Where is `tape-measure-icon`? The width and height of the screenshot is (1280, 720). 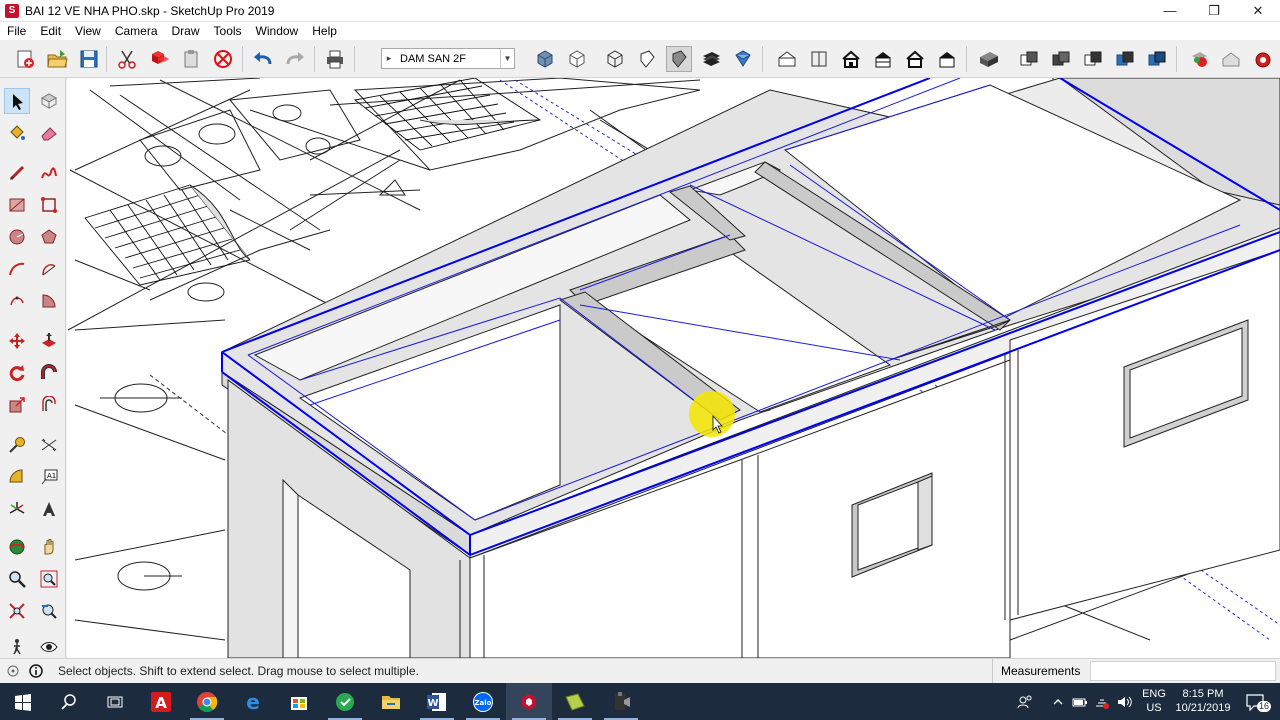
tape-measure-icon is located at coordinates (17, 445).